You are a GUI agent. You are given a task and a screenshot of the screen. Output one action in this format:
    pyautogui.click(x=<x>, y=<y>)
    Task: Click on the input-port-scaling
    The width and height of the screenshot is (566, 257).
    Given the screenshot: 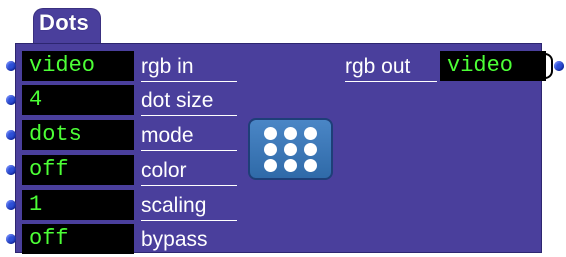 What is the action you would take?
    pyautogui.click(x=11, y=205)
    